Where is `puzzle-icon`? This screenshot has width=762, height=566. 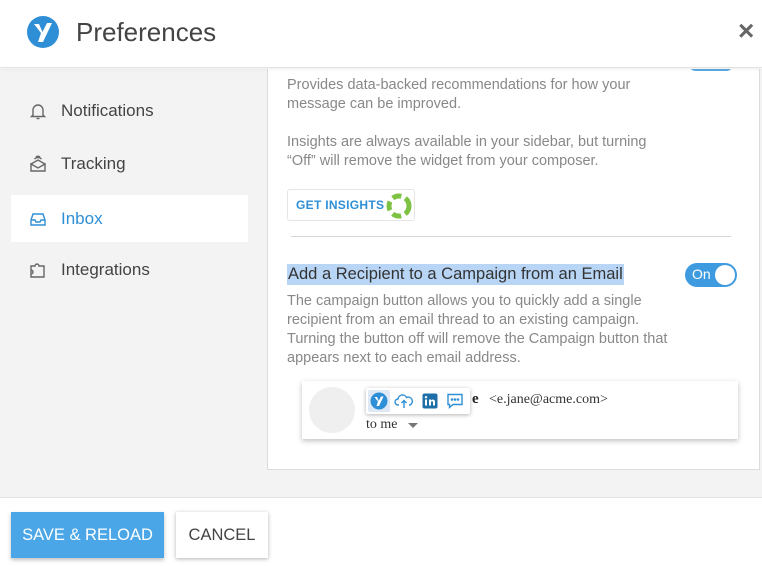
puzzle-icon is located at coordinates (38, 270).